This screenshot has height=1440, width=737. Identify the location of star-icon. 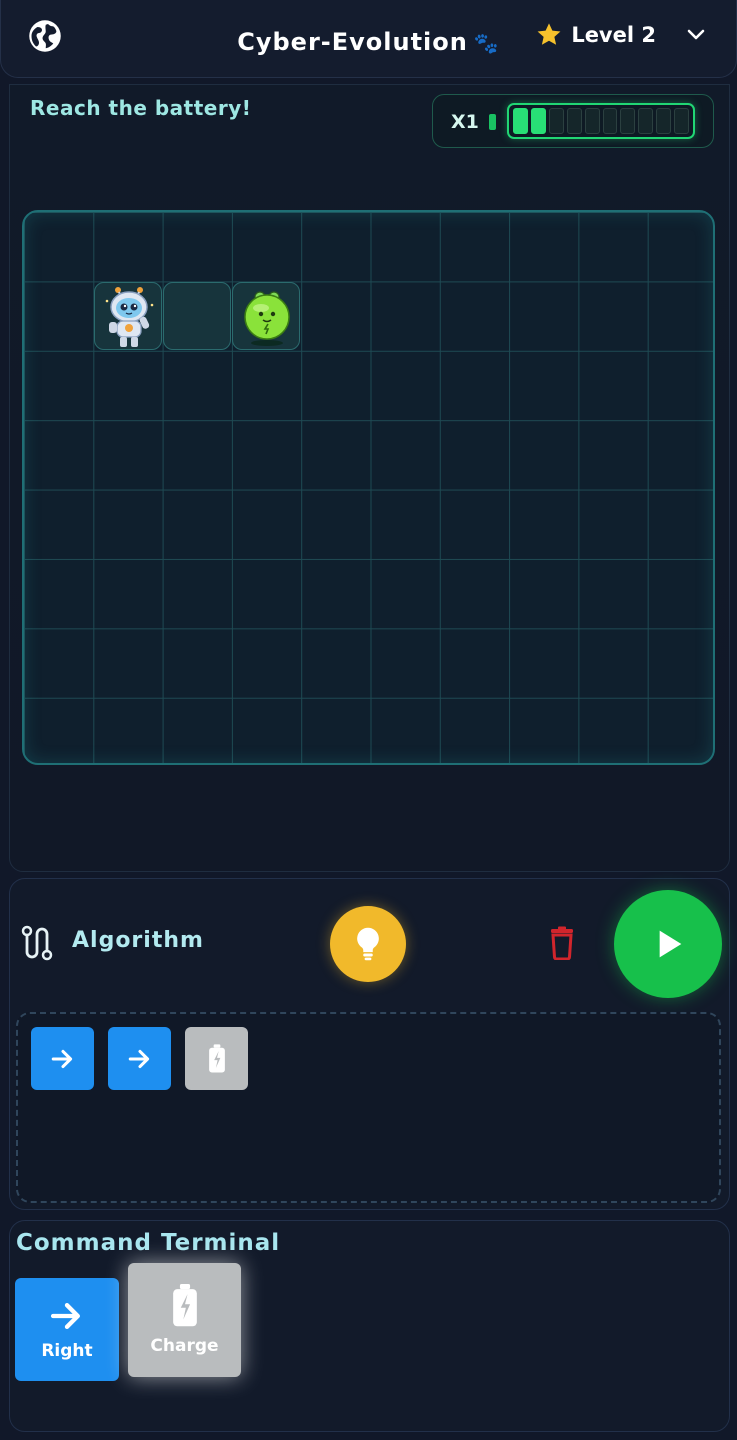
(549, 34).